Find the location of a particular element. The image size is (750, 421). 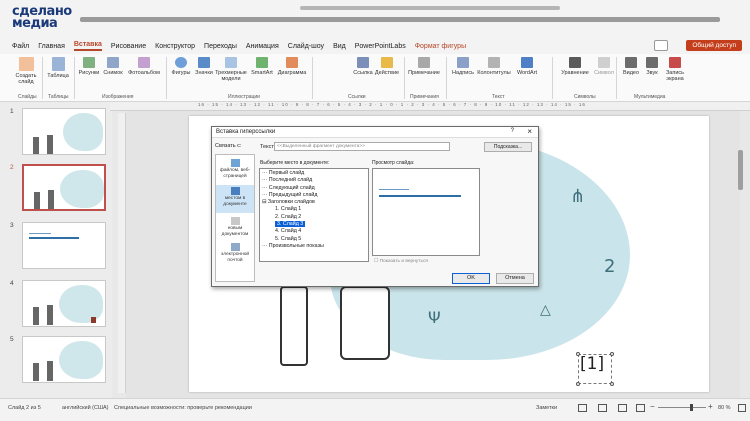

share-button: Общий доступ is located at coordinates (714, 45).